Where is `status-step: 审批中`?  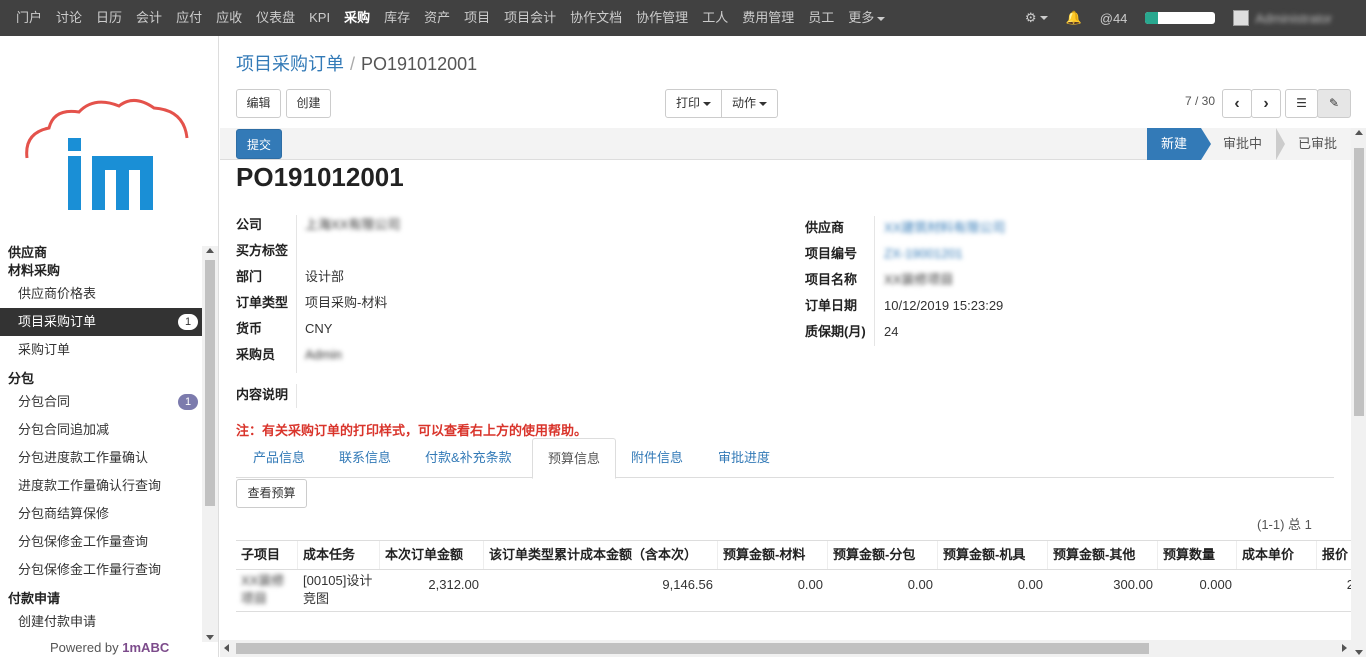 status-step: 审批中 is located at coordinates (1243, 144).